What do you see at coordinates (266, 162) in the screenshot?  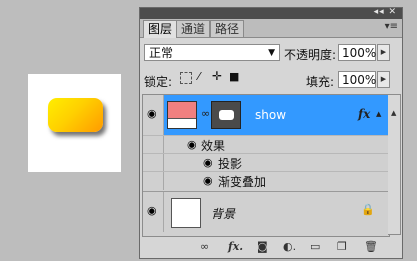 I see `effect-row-drop-shadow: ◉ 投影` at bounding box center [266, 162].